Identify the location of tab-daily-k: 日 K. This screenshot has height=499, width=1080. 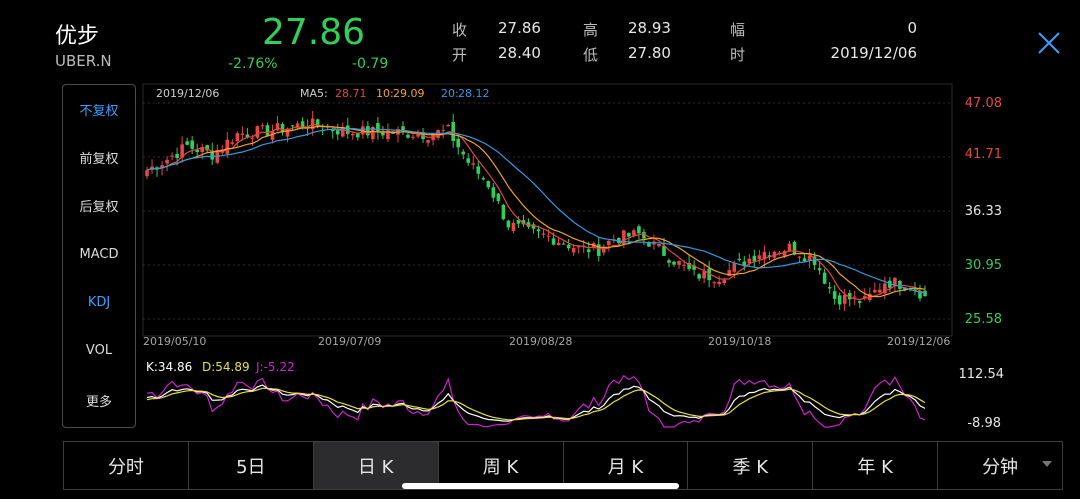
(376, 465).